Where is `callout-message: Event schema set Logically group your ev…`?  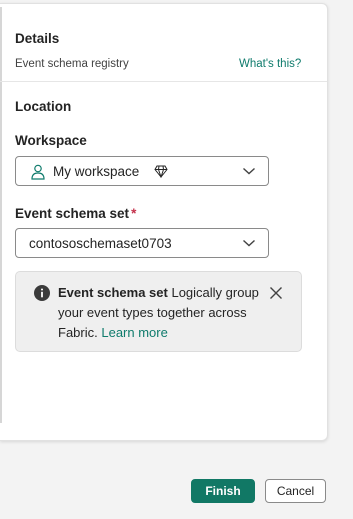 callout-message: Event schema set Logically group your ev… is located at coordinates (162, 313).